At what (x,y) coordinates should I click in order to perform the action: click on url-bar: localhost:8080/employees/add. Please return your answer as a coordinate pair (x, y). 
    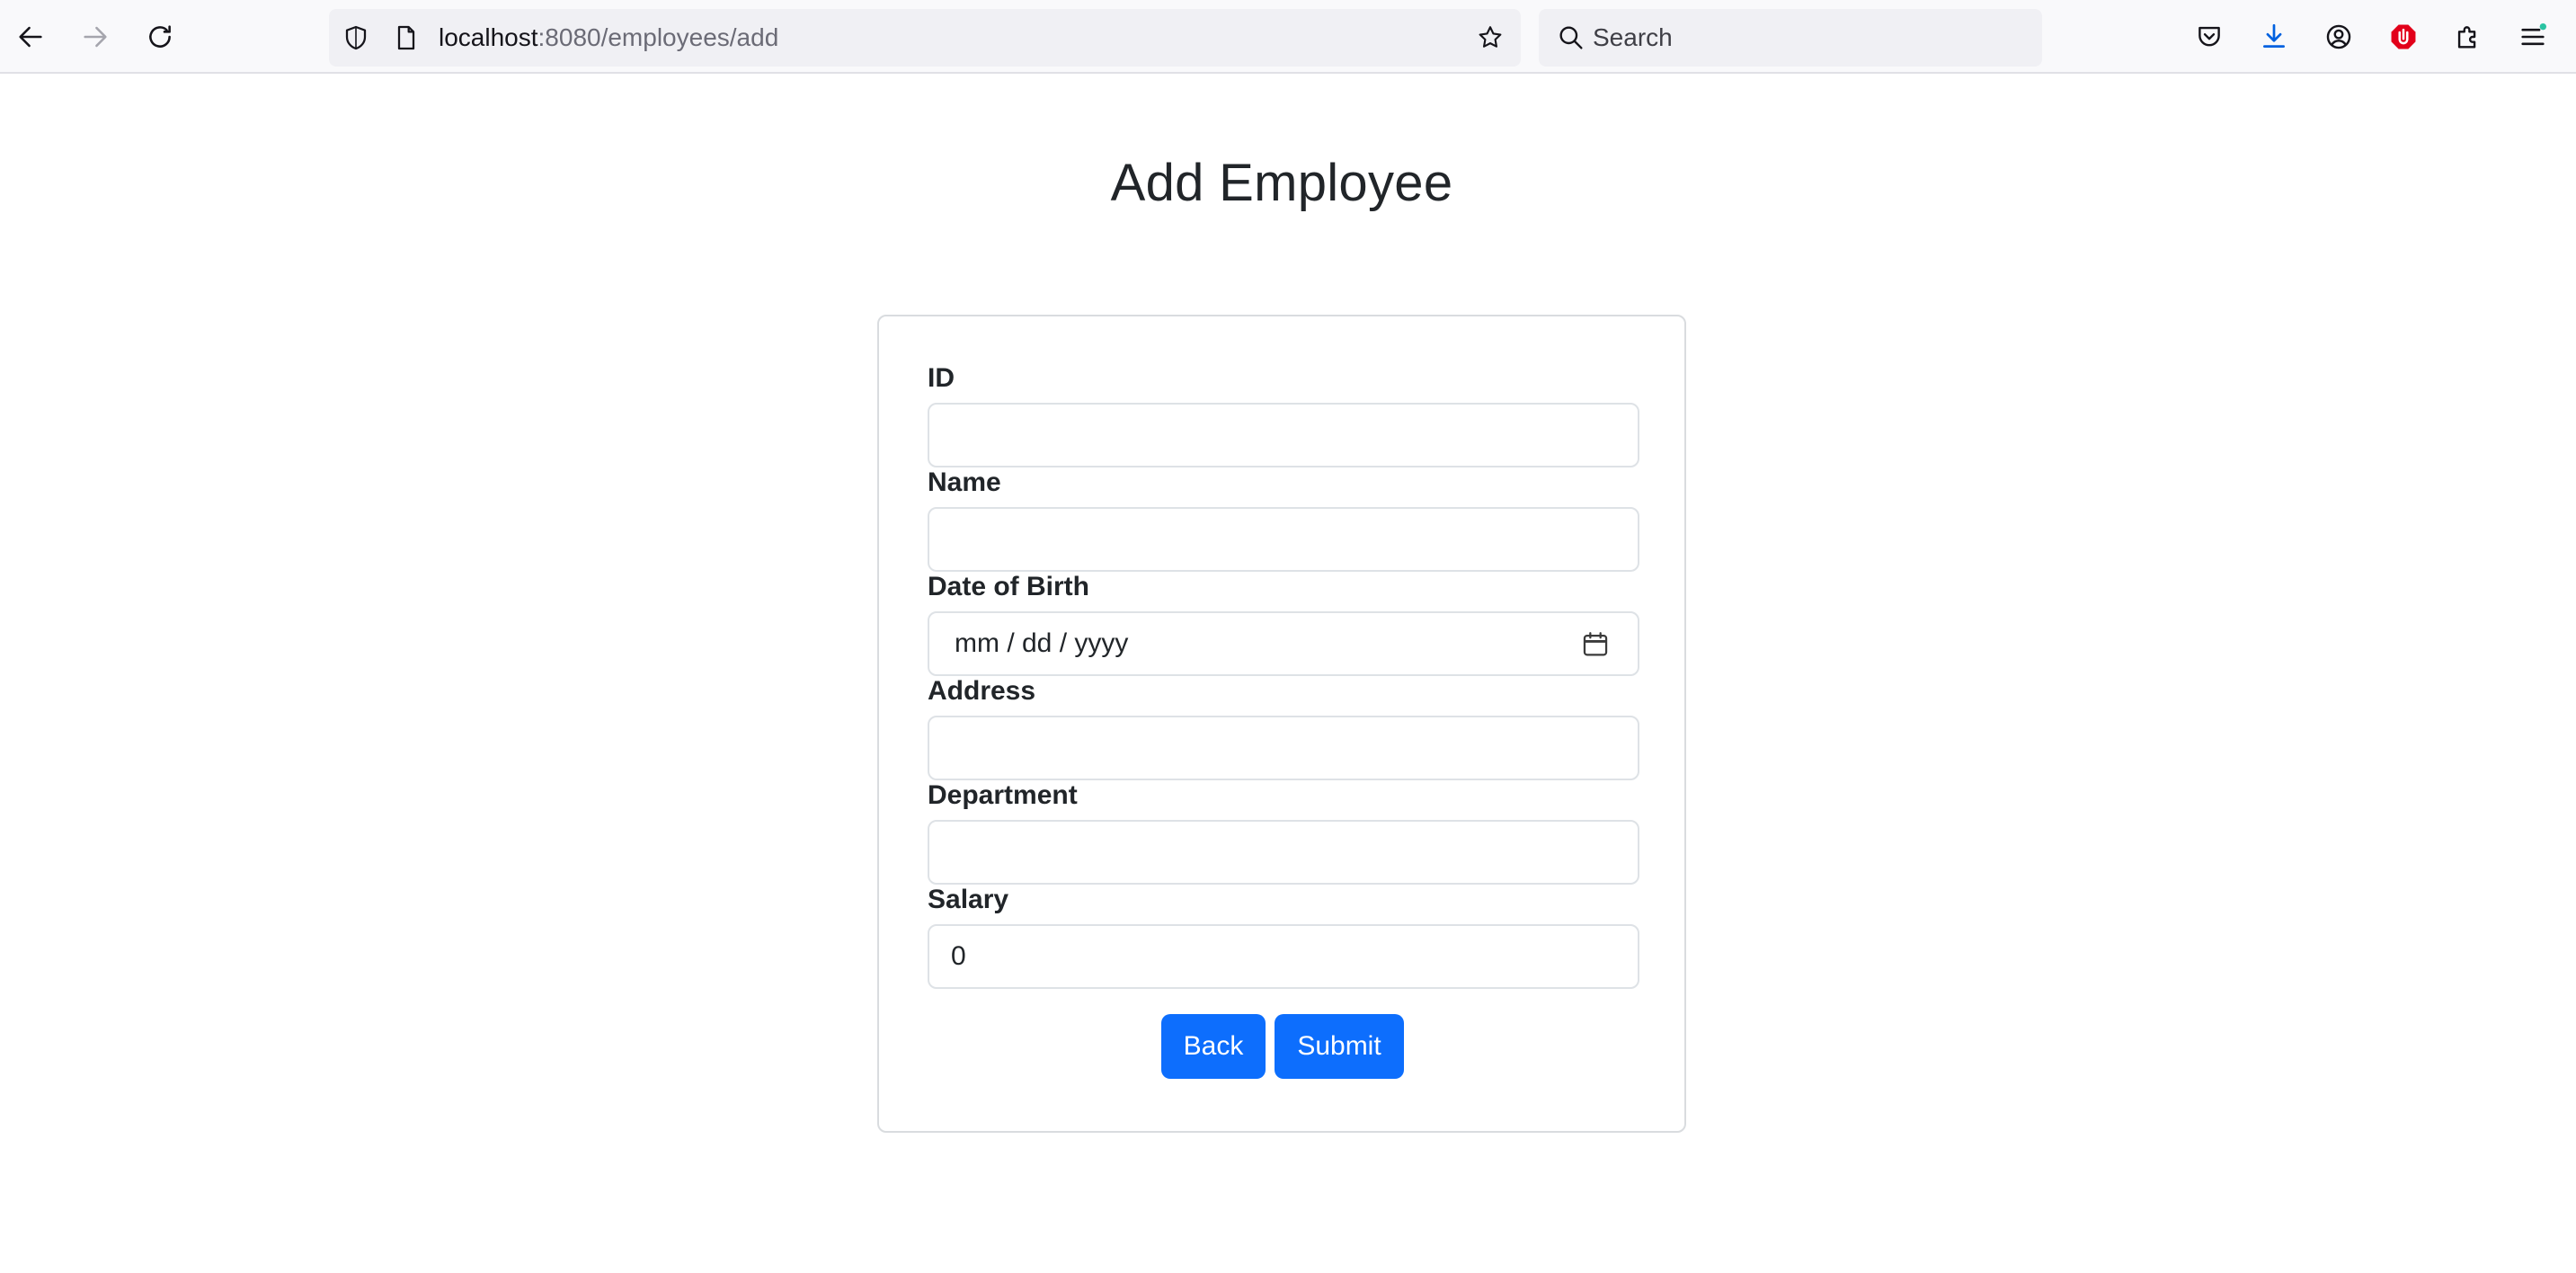
    Looking at the image, I should click on (925, 38).